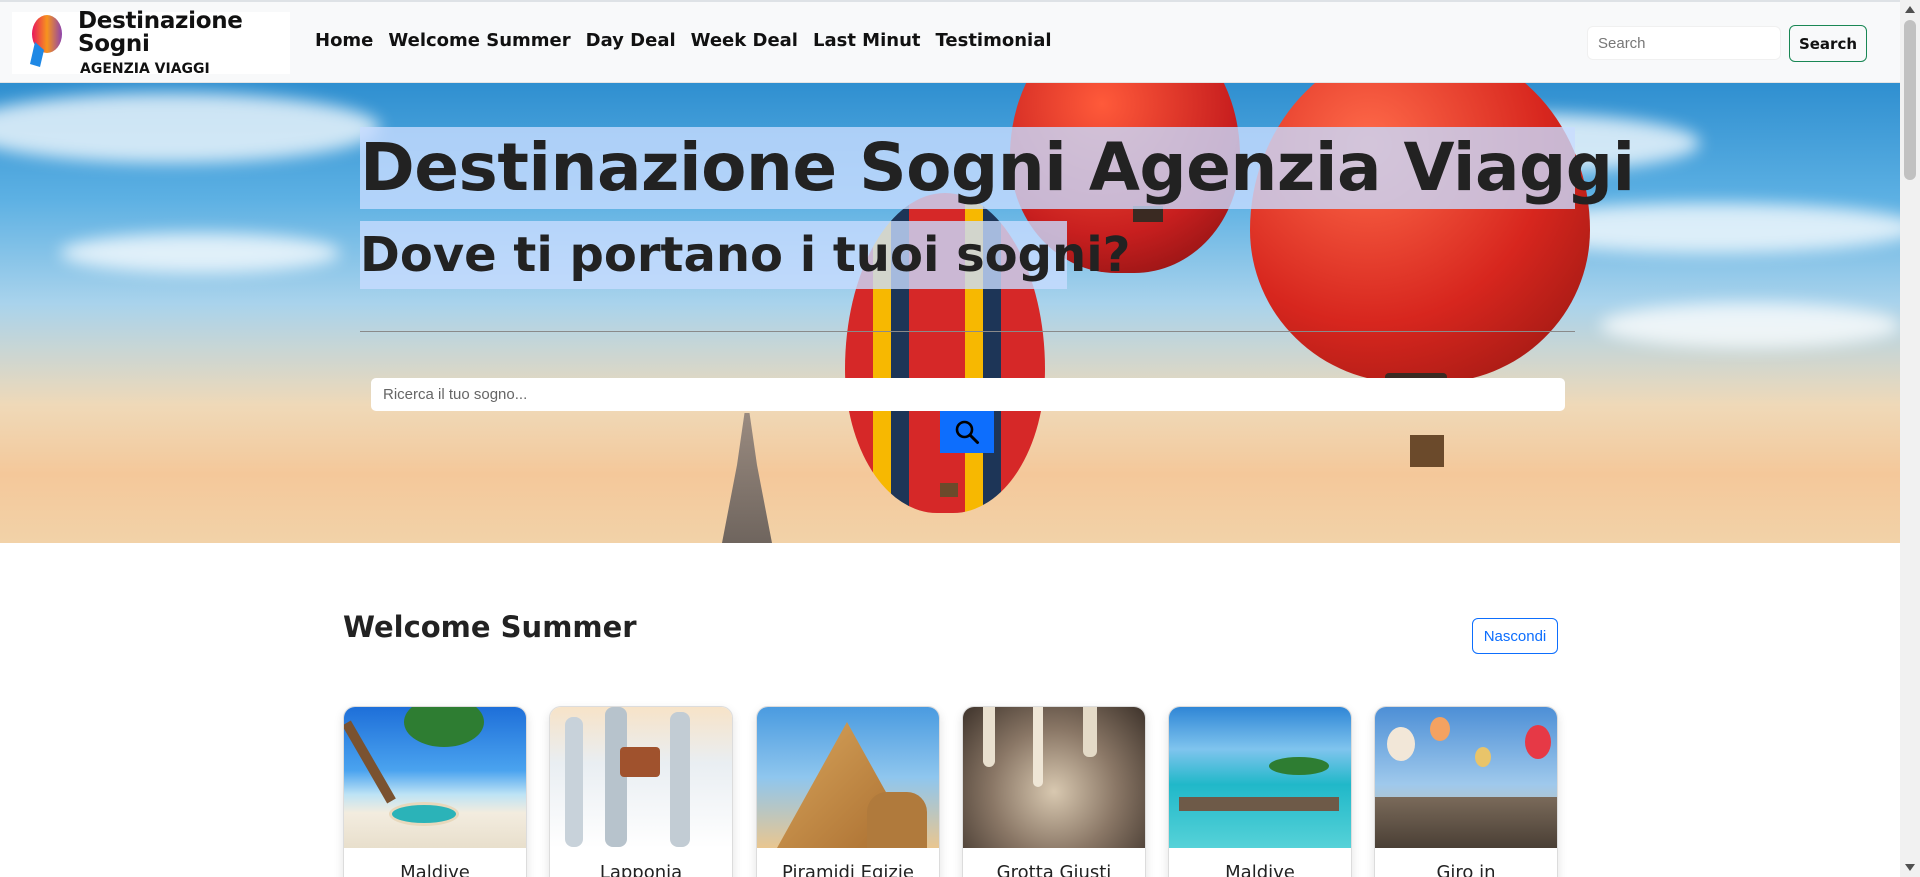 This screenshot has height=877, width=1920. Describe the element at coordinates (1910, 438) in the screenshot. I see `page-scrollbar` at that location.